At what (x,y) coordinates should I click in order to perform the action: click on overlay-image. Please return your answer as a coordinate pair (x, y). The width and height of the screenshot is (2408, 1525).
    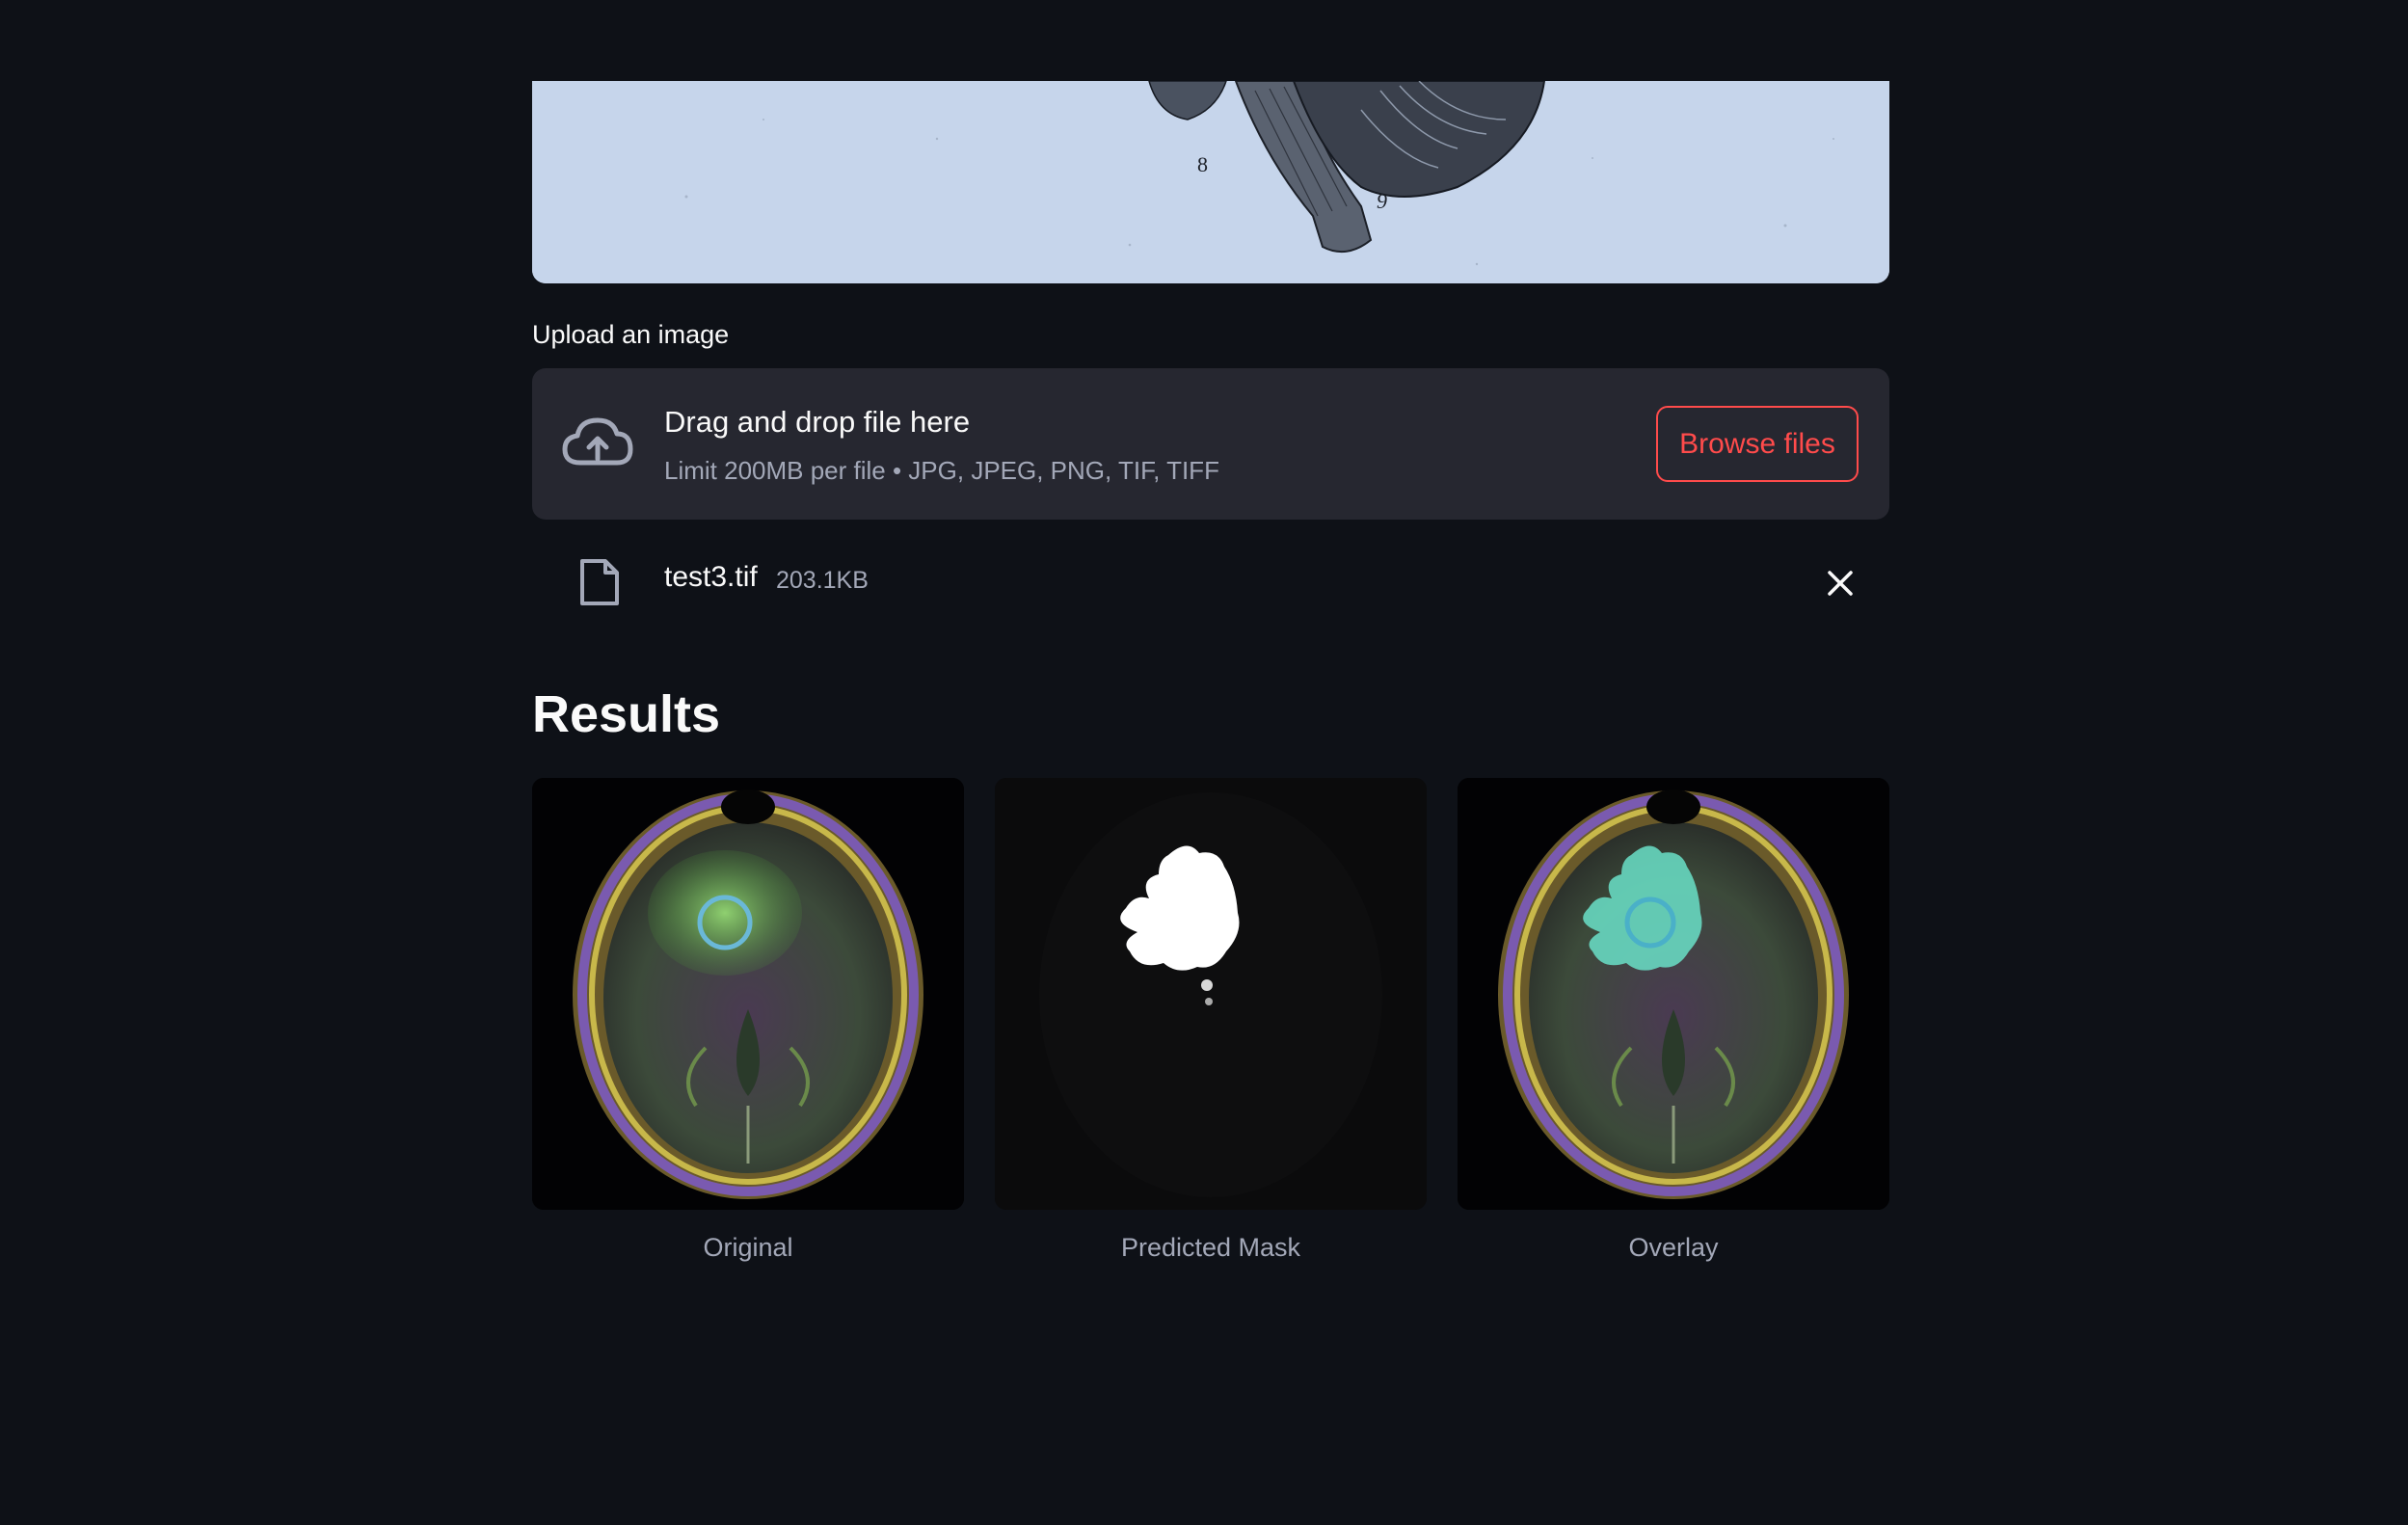
    Looking at the image, I should click on (1673, 994).